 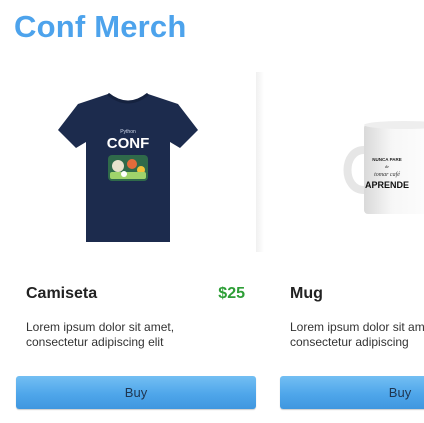 What do you see at coordinates (62, 293) in the screenshot?
I see `product-name: Camiseta` at bounding box center [62, 293].